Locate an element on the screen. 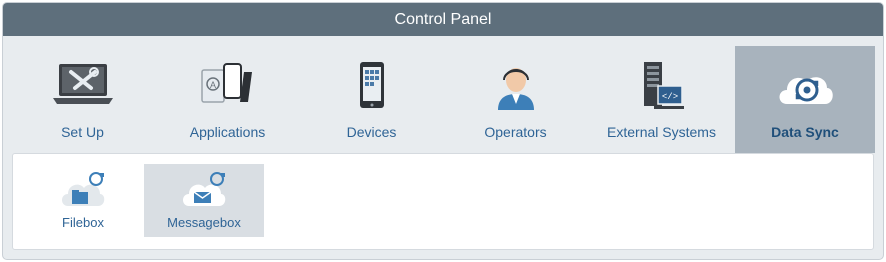  subitem-messagebox: Messagebox is located at coordinates (204, 200).